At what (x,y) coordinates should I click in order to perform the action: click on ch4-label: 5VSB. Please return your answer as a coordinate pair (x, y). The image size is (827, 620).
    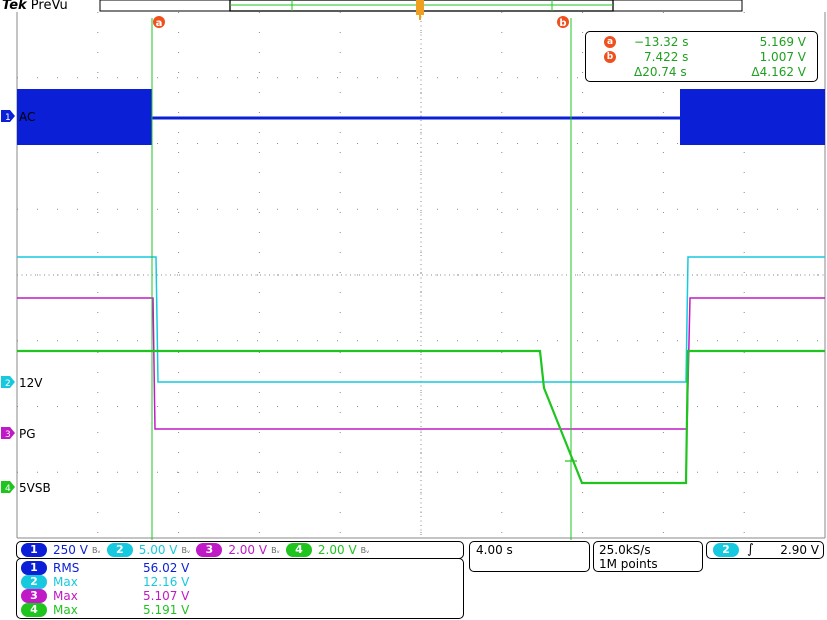
    Looking at the image, I should click on (35, 488).